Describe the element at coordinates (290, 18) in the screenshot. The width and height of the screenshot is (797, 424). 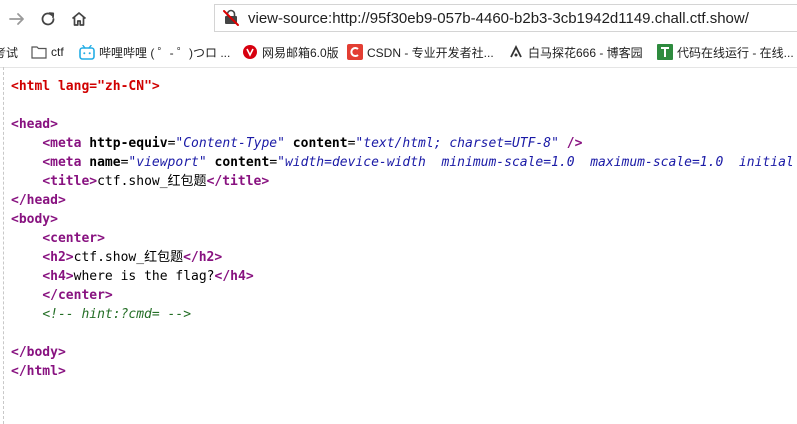
I see `url-scheme: view-source:` at that location.